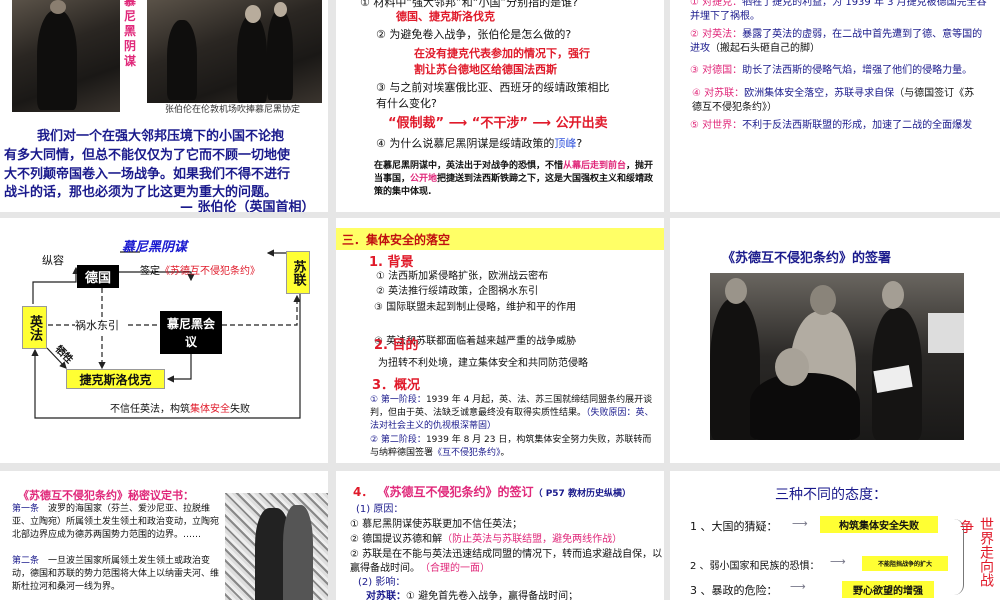 The width and height of the screenshot is (1000, 600). What do you see at coordinates (831, 495) in the screenshot?
I see `slide-title: 三种不同的态度：` at bounding box center [831, 495].